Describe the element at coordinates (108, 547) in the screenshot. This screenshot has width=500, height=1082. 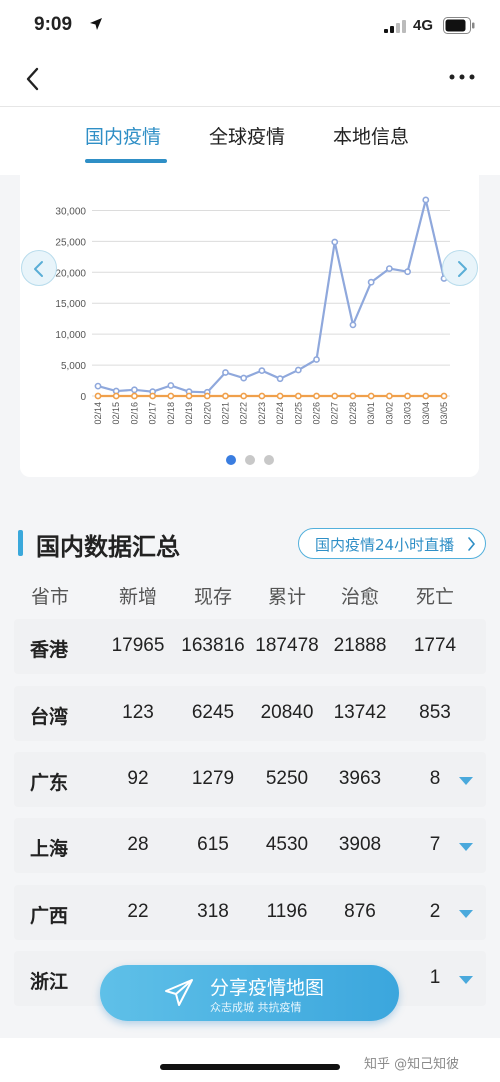
I see `section-title: 国内数据汇总` at that location.